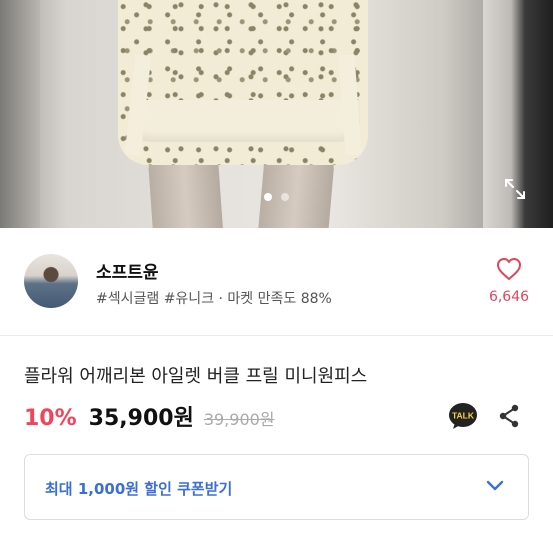 This screenshot has height=553, width=553. What do you see at coordinates (276, 487) in the screenshot?
I see `coupon-button: 최대 1,000원 할인 쿠폰받기` at bounding box center [276, 487].